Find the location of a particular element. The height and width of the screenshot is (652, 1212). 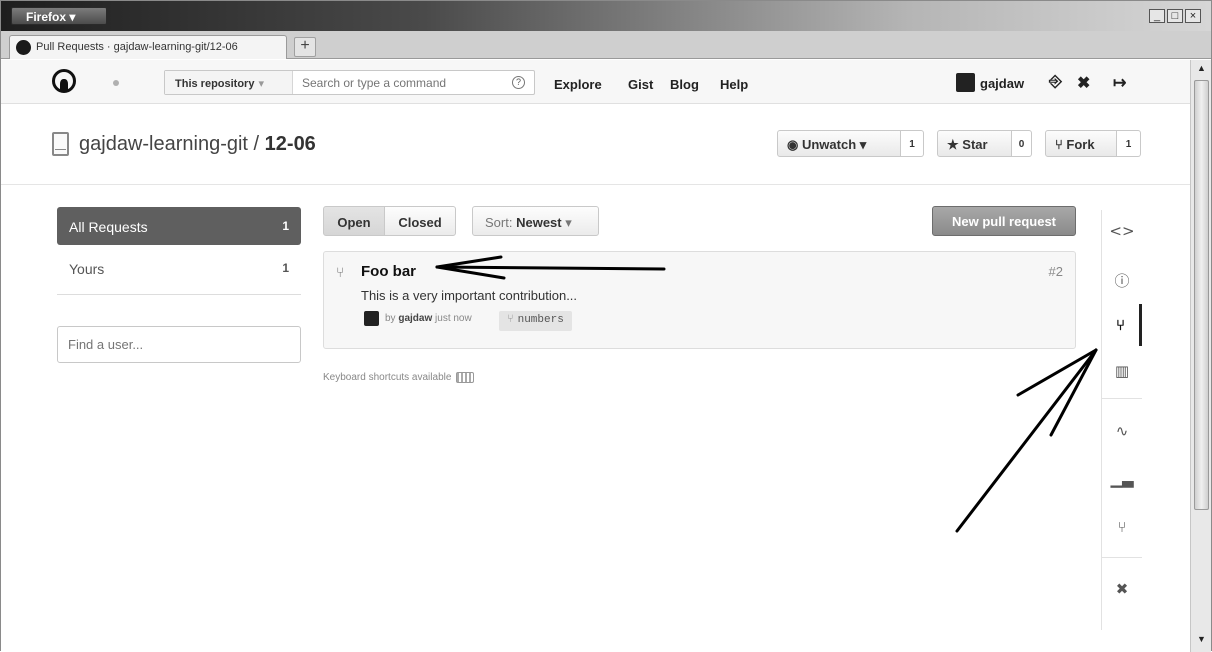

closed-filter-button: Closed is located at coordinates (420, 221).